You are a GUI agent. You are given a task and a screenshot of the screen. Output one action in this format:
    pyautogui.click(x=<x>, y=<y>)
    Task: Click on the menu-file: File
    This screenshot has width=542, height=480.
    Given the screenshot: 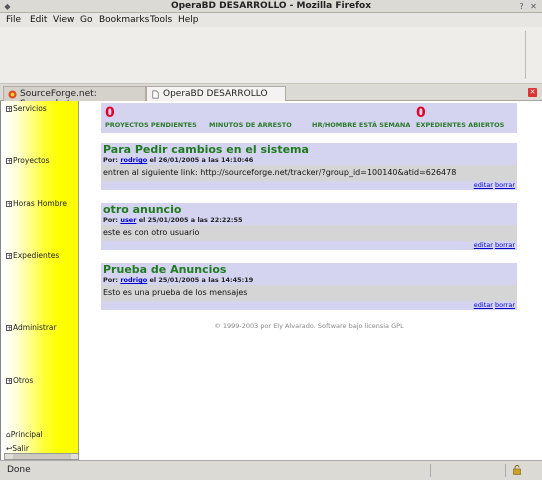 What is the action you would take?
    pyautogui.click(x=13, y=20)
    